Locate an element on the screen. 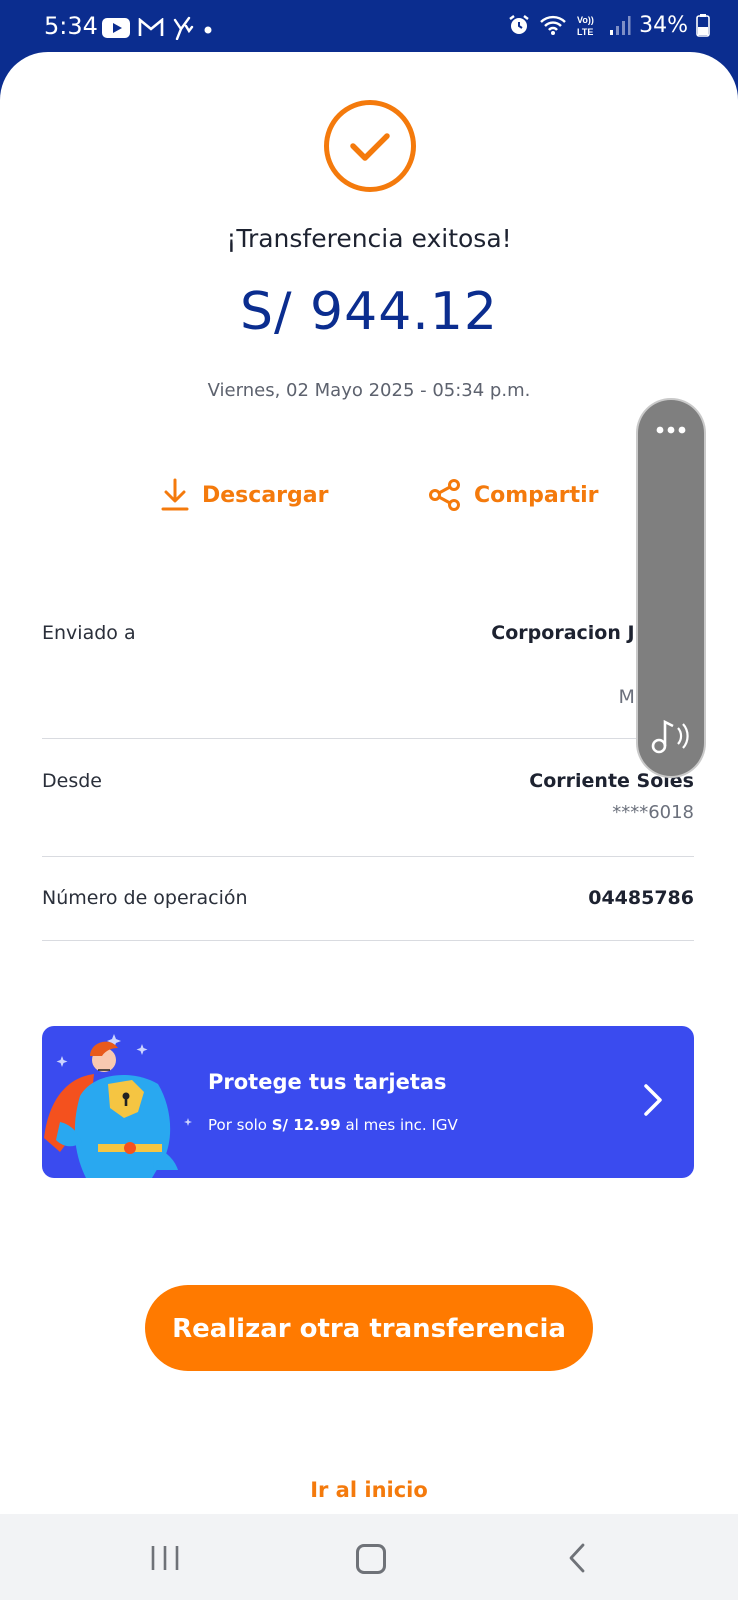  notification-icons is located at coordinates (158, 28).